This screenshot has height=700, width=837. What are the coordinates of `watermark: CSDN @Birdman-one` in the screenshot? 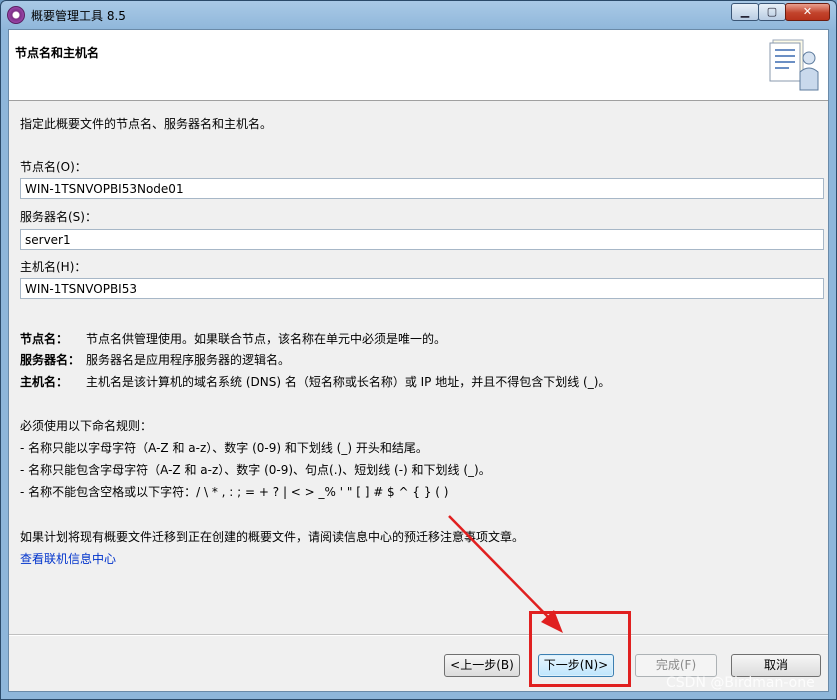 It's located at (740, 683).